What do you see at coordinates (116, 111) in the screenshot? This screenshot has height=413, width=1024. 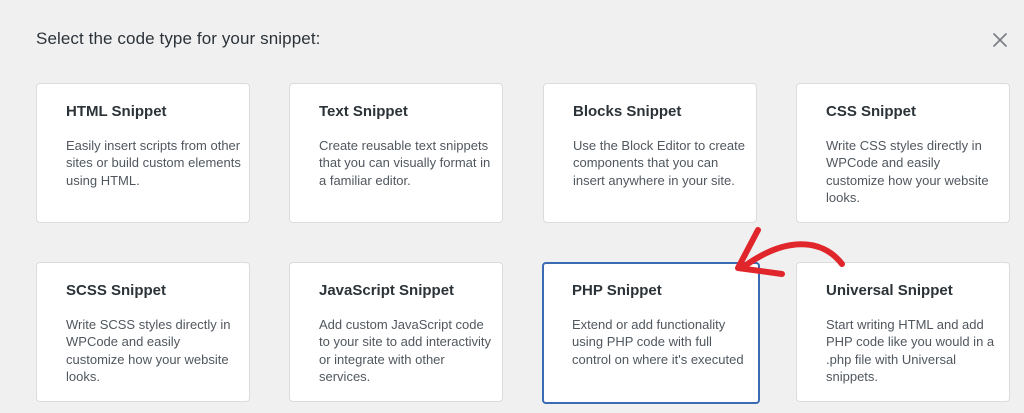 I see `card-title: HTML Snippet` at bounding box center [116, 111].